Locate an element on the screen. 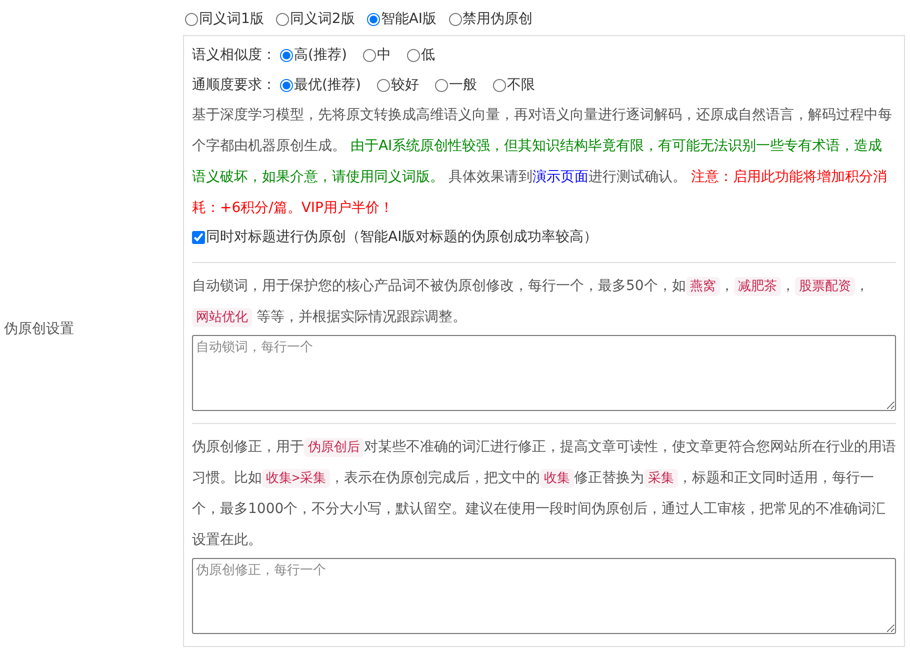 This screenshot has width=911, height=658. option-label: 最优(推荐) is located at coordinates (327, 85).